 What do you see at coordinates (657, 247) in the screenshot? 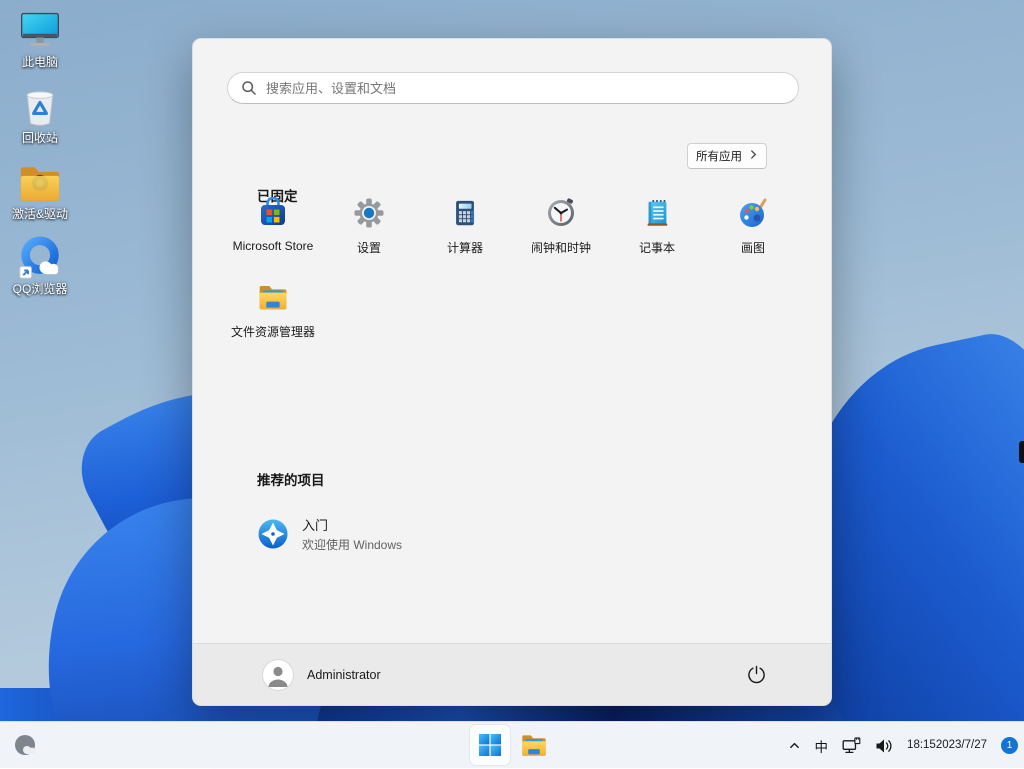
I see `pinned-app-label: 记事本` at bounding box center [657, 247].